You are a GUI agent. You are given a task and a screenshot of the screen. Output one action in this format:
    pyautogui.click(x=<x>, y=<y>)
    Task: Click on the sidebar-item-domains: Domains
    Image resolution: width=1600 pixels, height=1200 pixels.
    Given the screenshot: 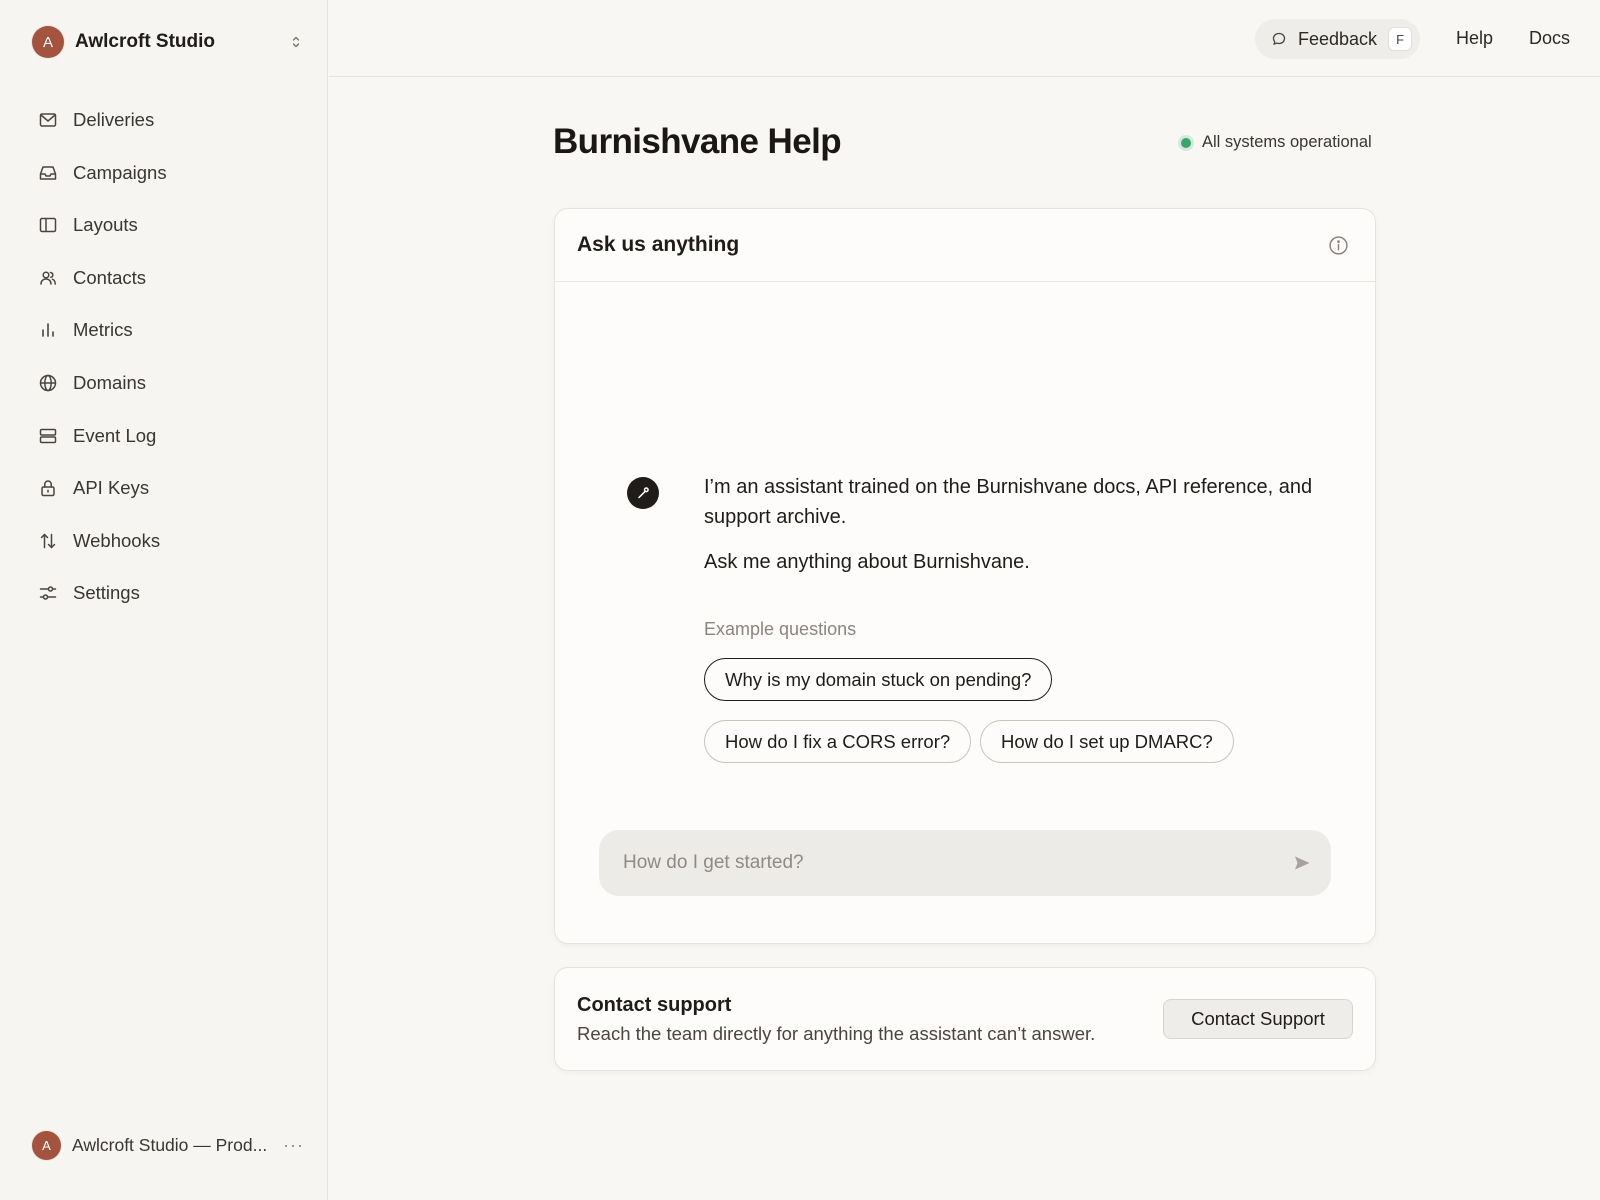 What is the action you would take?
    pyautogui.click(x=164, y=383)
    